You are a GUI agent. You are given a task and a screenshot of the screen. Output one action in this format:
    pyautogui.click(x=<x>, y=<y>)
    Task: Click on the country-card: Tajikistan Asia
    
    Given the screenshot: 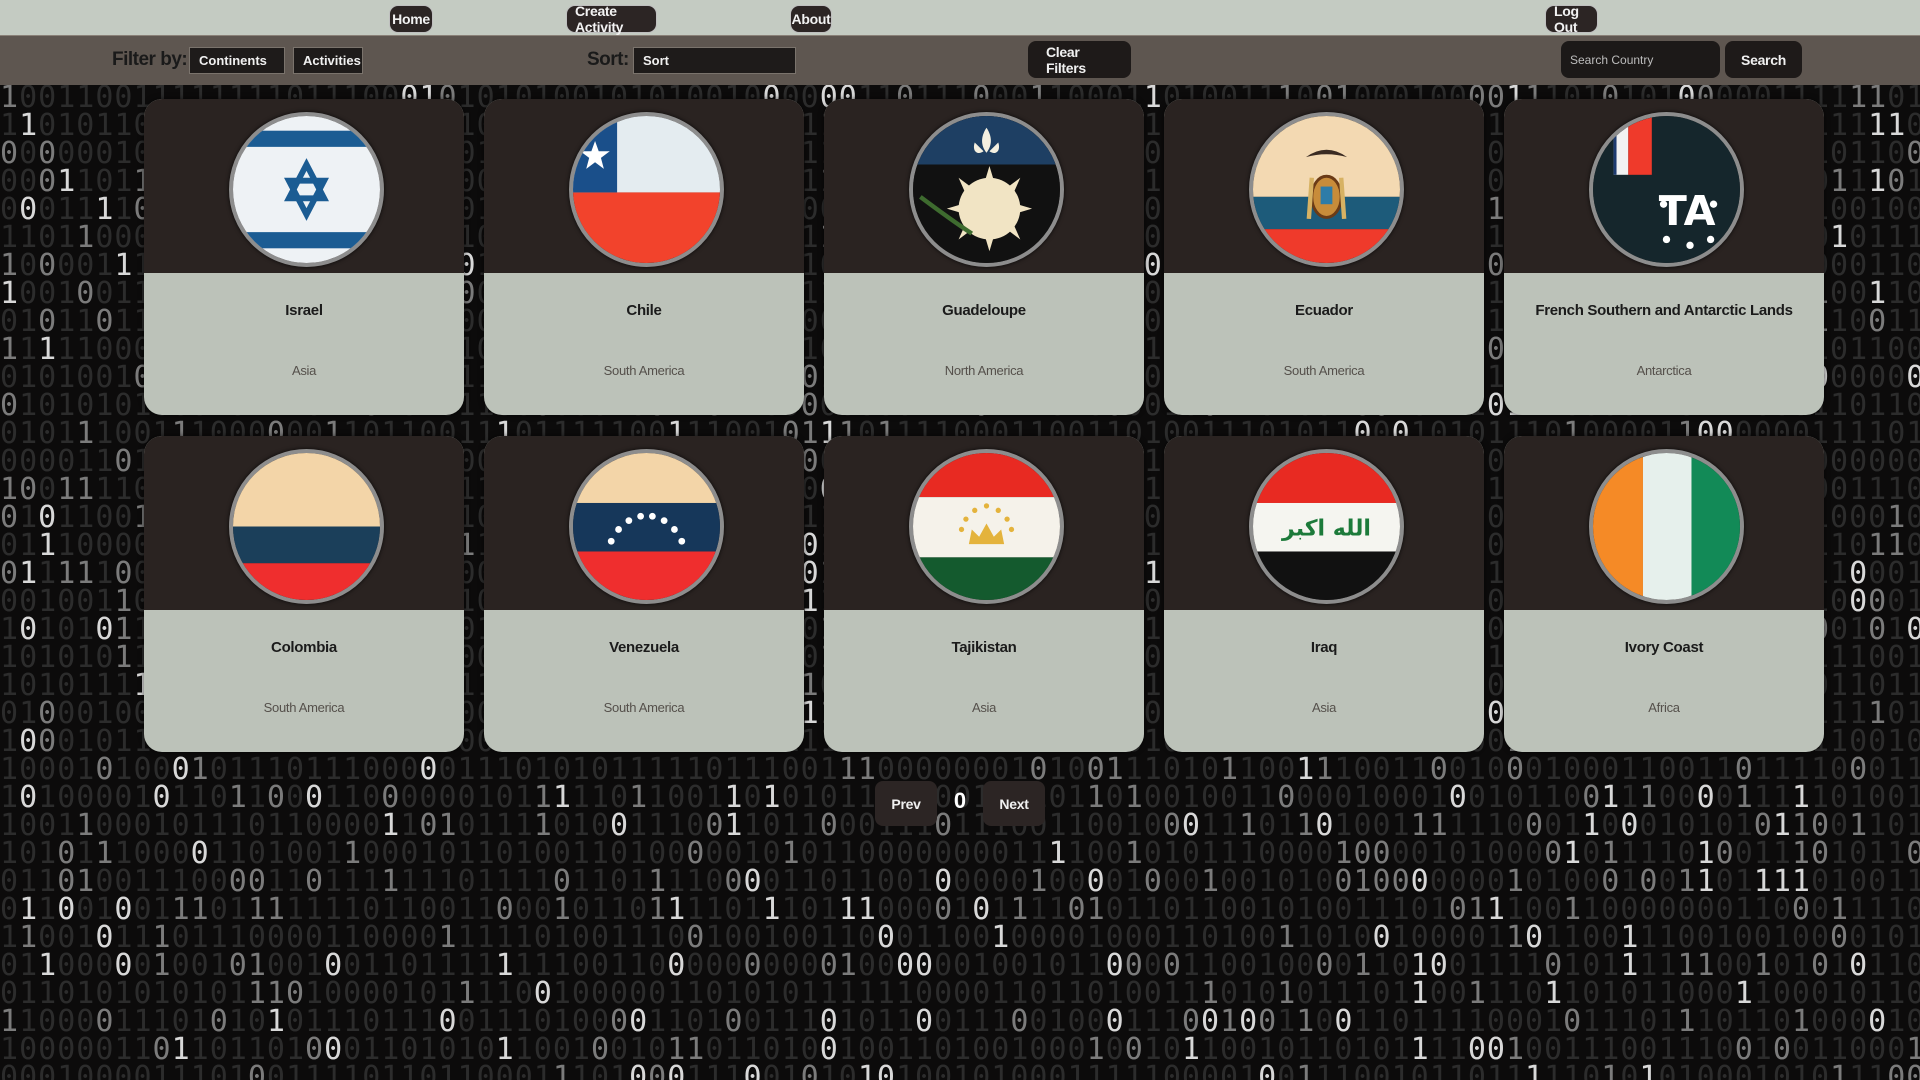 What is the action you would take?
    pyautogui.click(x=984, y=594)
    